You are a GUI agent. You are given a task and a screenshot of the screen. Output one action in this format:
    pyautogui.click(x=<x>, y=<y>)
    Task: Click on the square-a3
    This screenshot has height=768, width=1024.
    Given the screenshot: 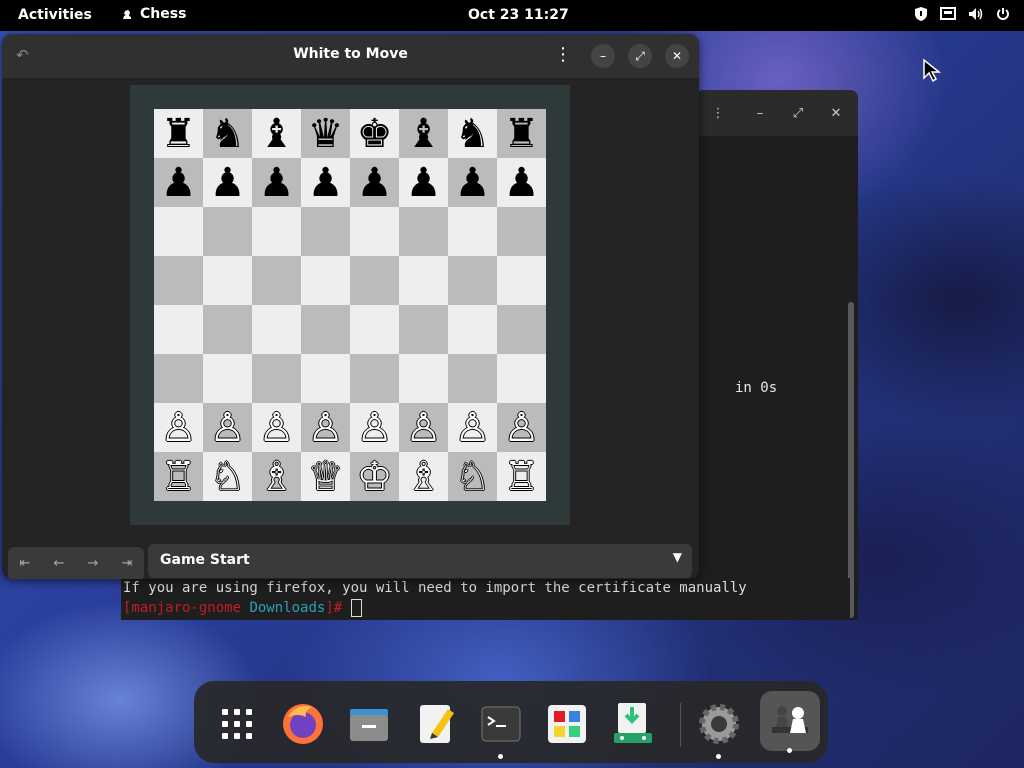 What is the action you would take?
    pyautogui.click(x=178, y=378)
    